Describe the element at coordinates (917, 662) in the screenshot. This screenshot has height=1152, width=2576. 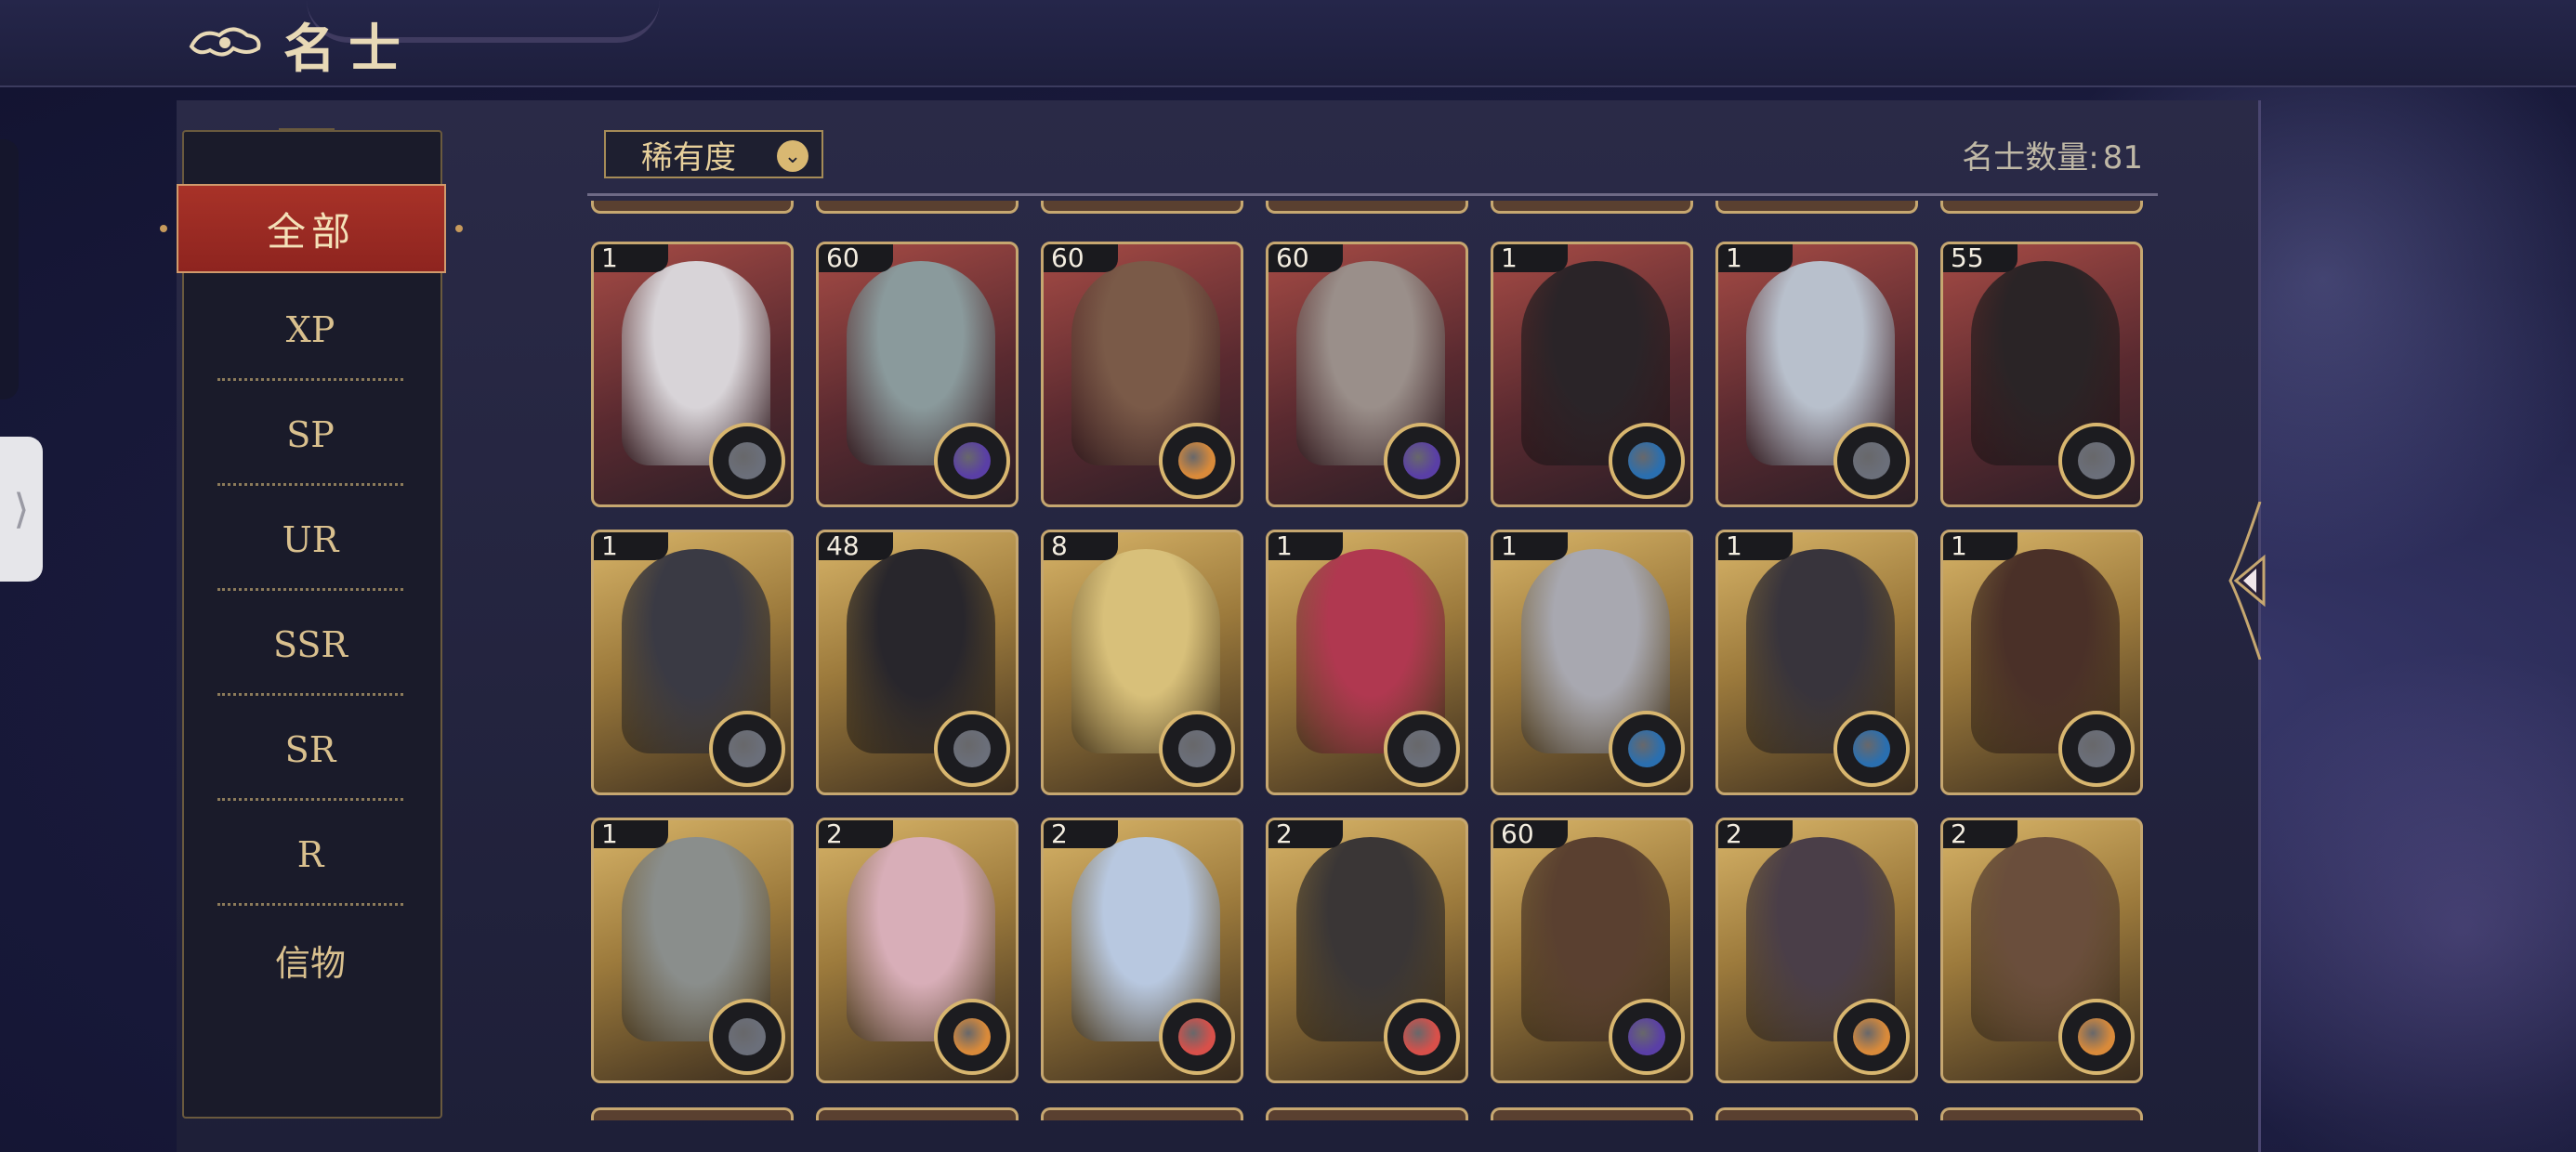
I see `character-card: 48` at that location.